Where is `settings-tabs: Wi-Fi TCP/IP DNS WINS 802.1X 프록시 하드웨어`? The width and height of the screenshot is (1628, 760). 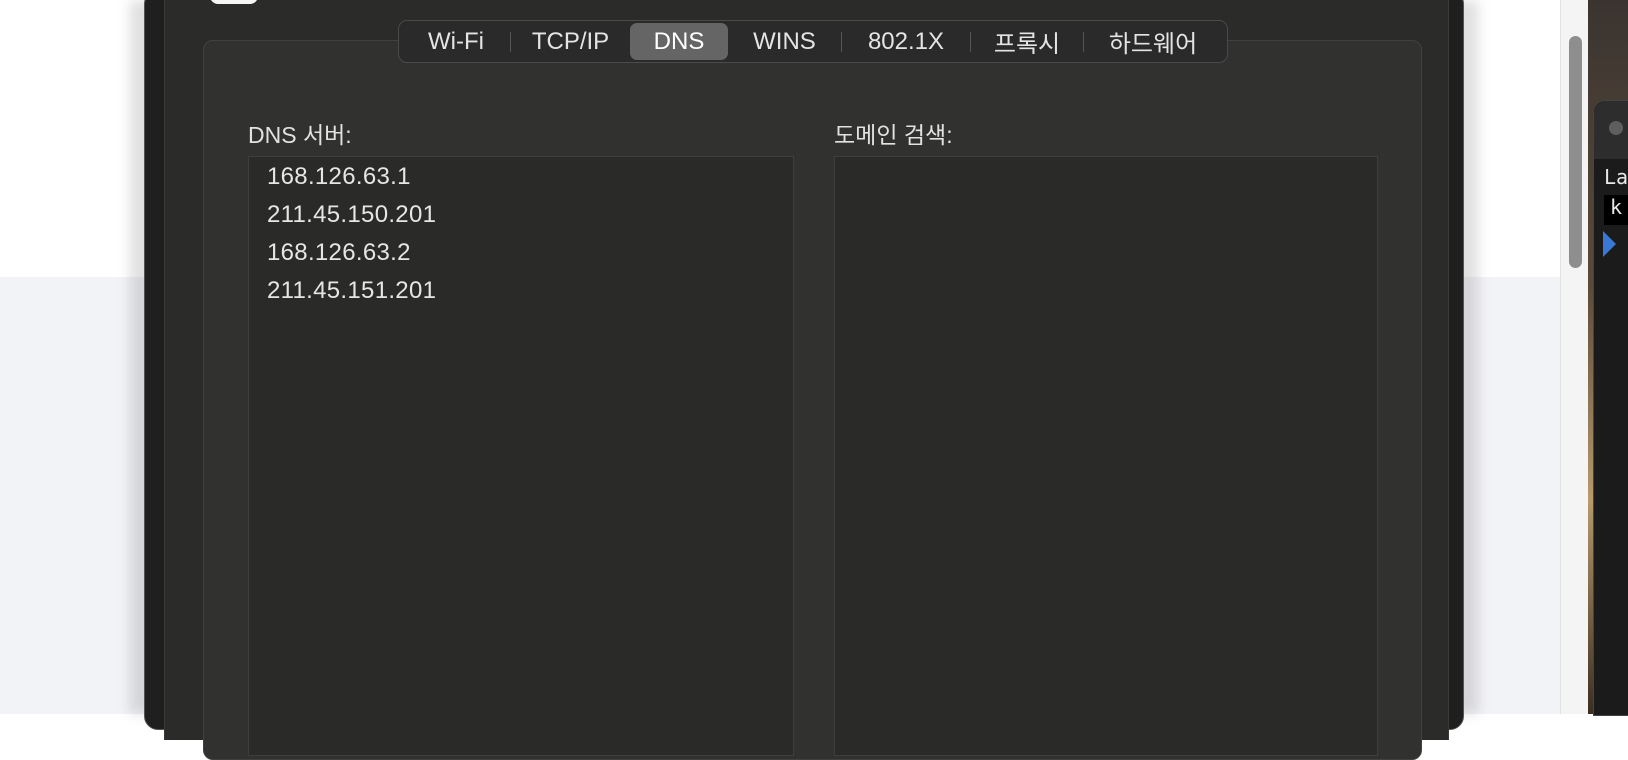
settings-tabs: Wi-Fi TCP/IP DNS WINS 802.1X 프록시 하드웨어 is located at coordinates (813, 41).